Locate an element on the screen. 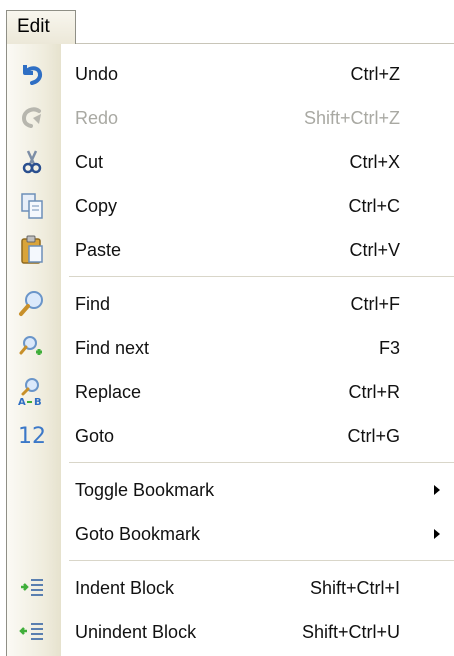 The height and width of the screenshot is (656, 454). svg-text: B is located at coordinates (38, 402).